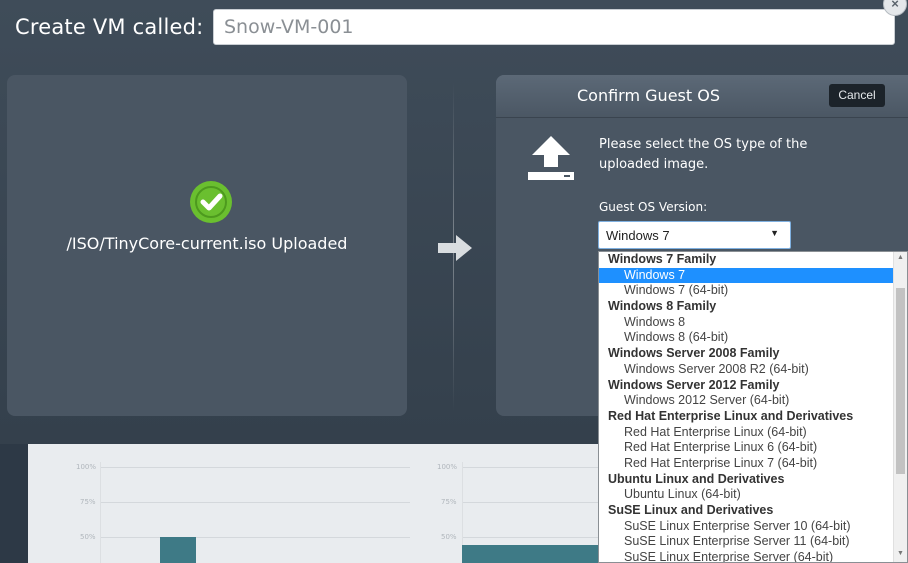 This screenshot has width=908, height=563. Describe the element at coordinates (774, 233) in the screenshot. I see `chevron-down-icon: ▼` at that location.